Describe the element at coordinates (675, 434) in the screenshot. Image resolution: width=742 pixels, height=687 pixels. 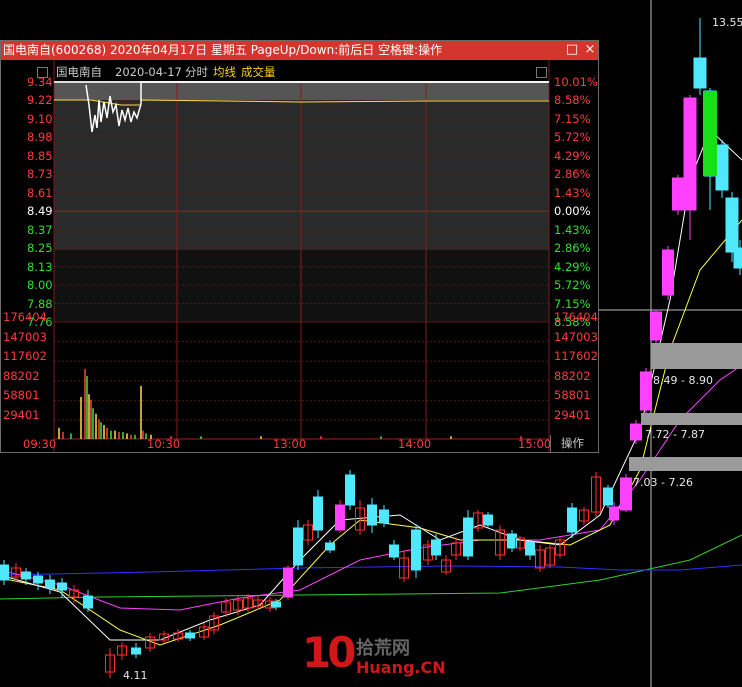
I see `range-label-2: 7.72 - 7.87` at that location.